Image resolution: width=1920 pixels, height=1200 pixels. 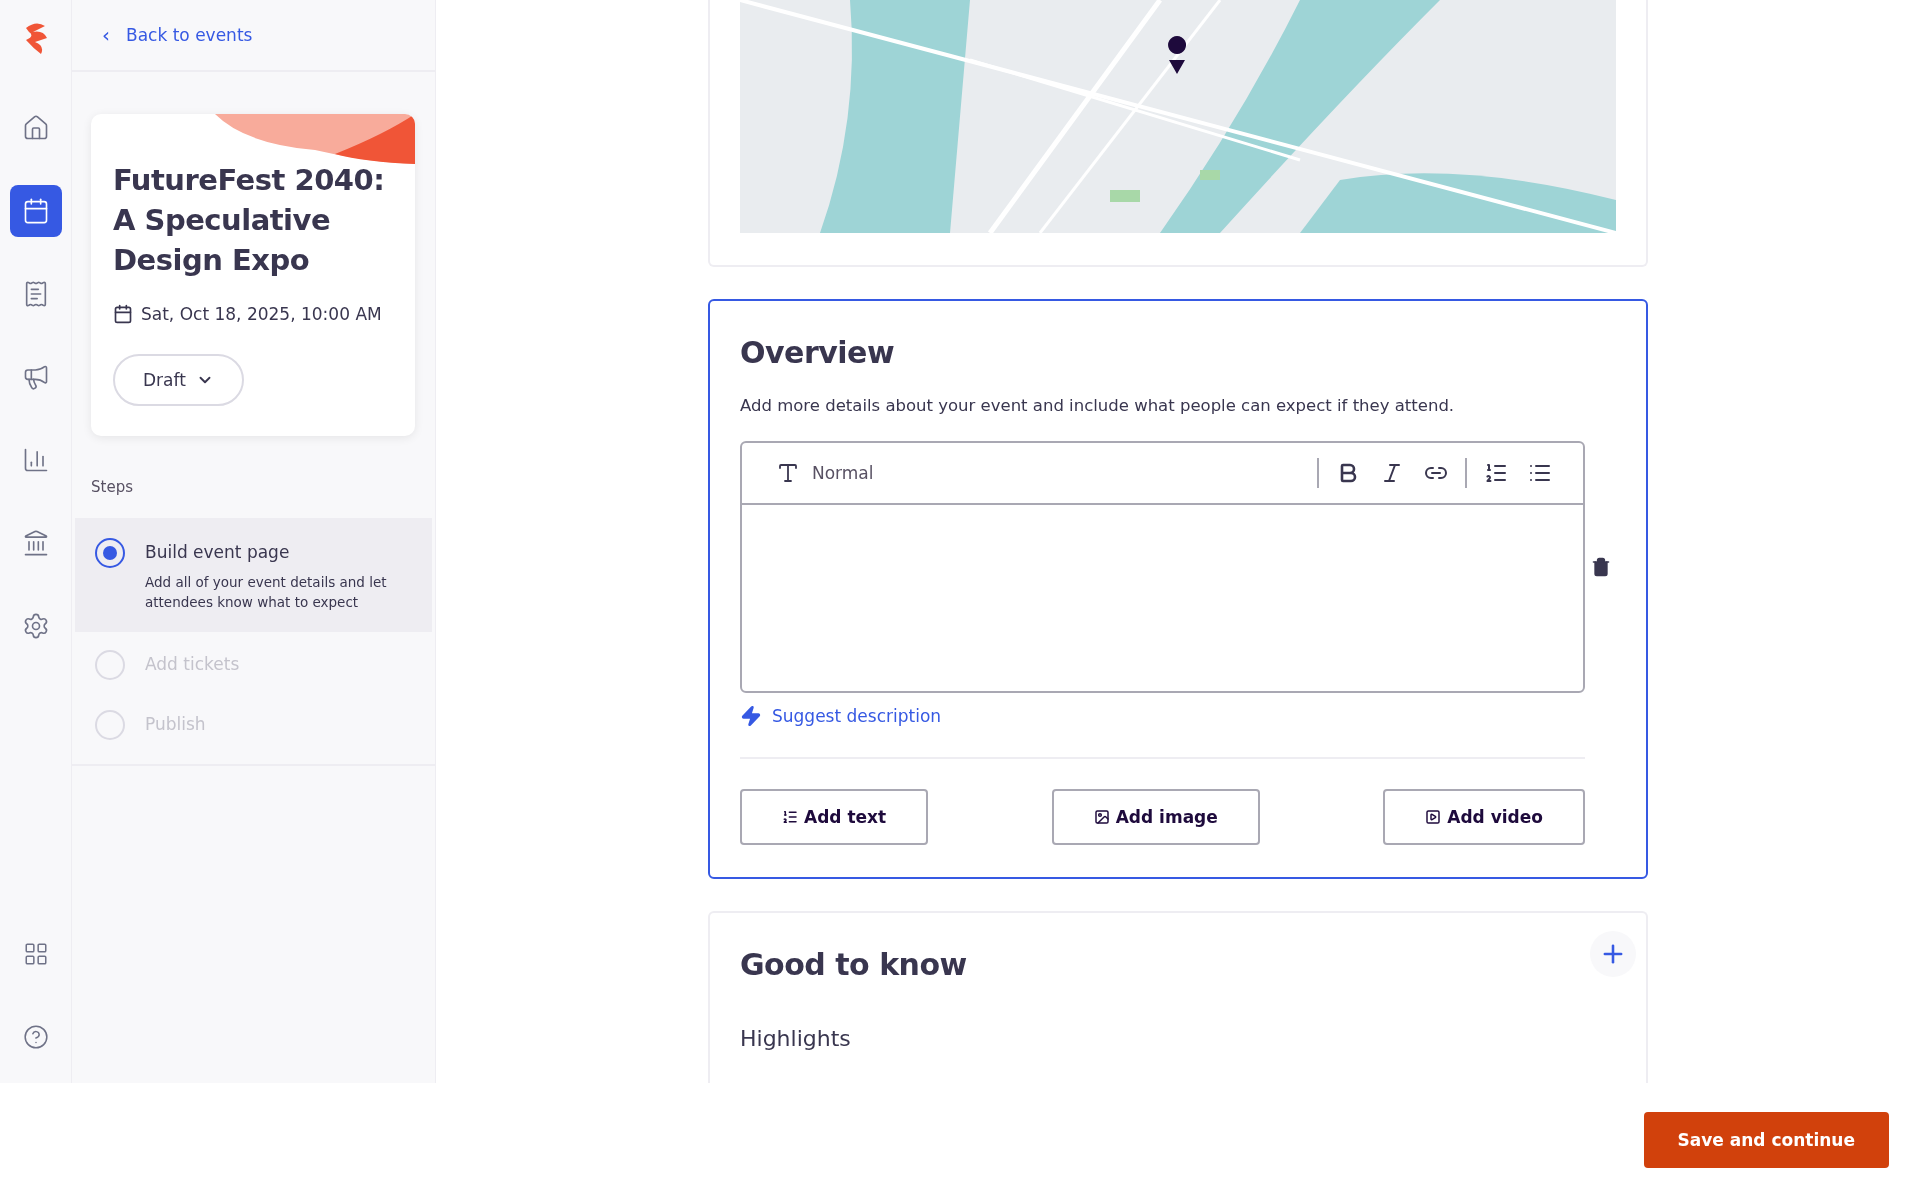 I want to click on text-style-select: Normal, so click(x=825, y=473).